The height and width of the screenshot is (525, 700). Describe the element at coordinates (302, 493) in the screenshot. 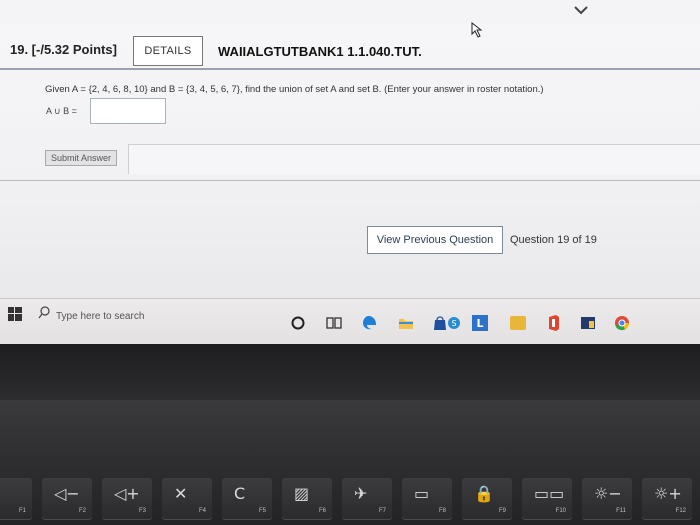

I see `key-glyph: ▨` at that location.